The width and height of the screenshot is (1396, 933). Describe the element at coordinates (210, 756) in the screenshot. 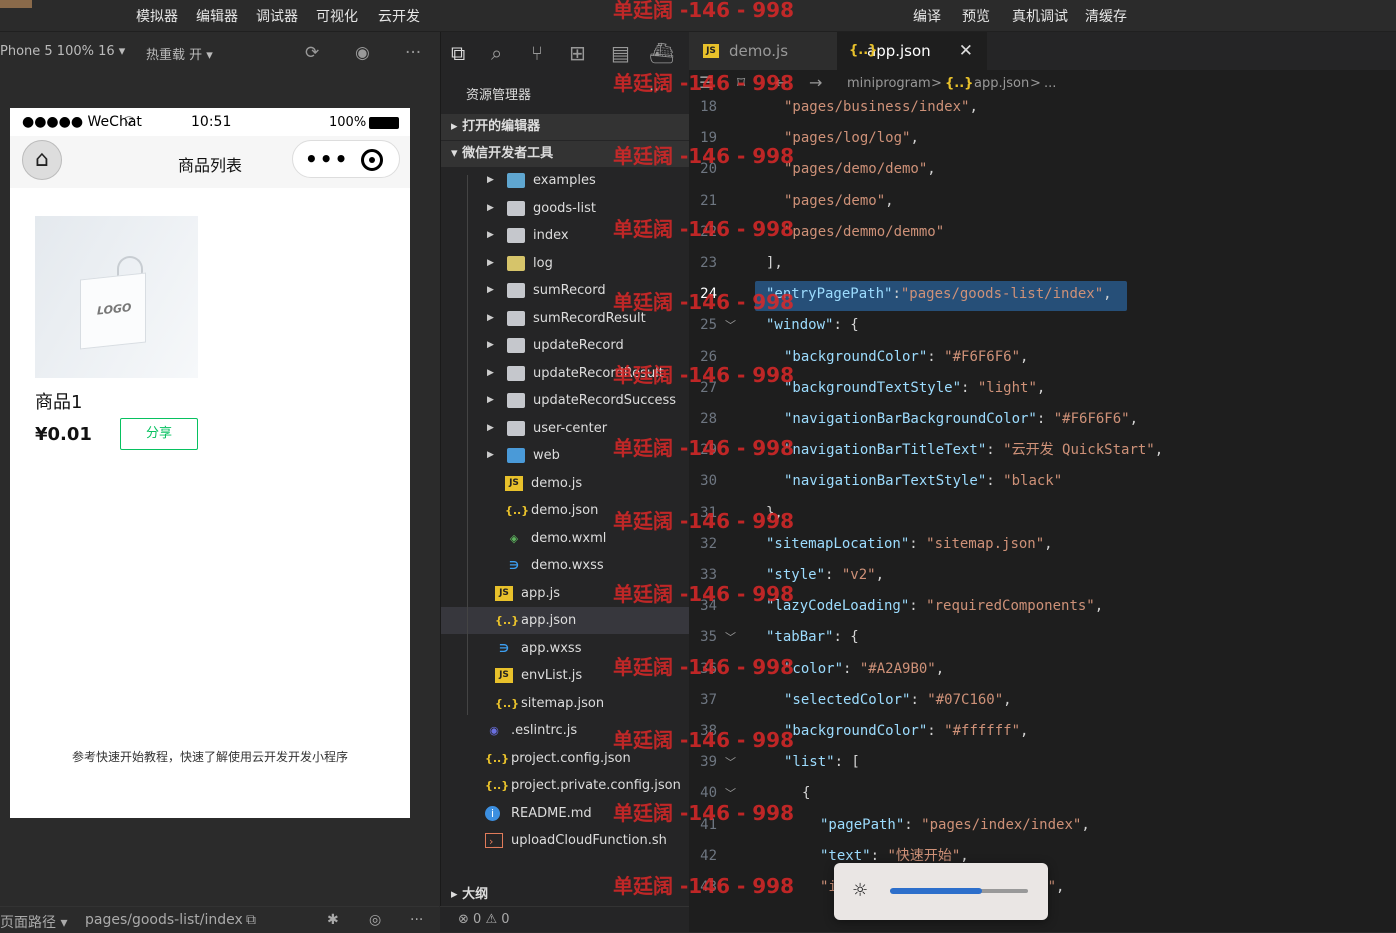

I see `quickstart-hint: 参考快速开始教程，快速了解使用云开发开发小程序` at that location.